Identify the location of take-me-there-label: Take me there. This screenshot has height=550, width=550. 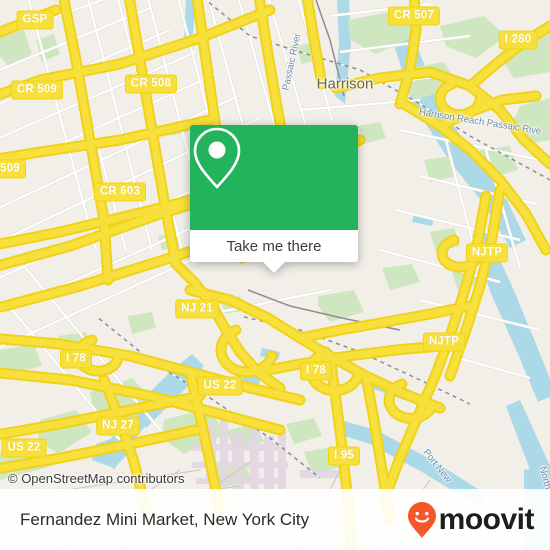
(274, 246).